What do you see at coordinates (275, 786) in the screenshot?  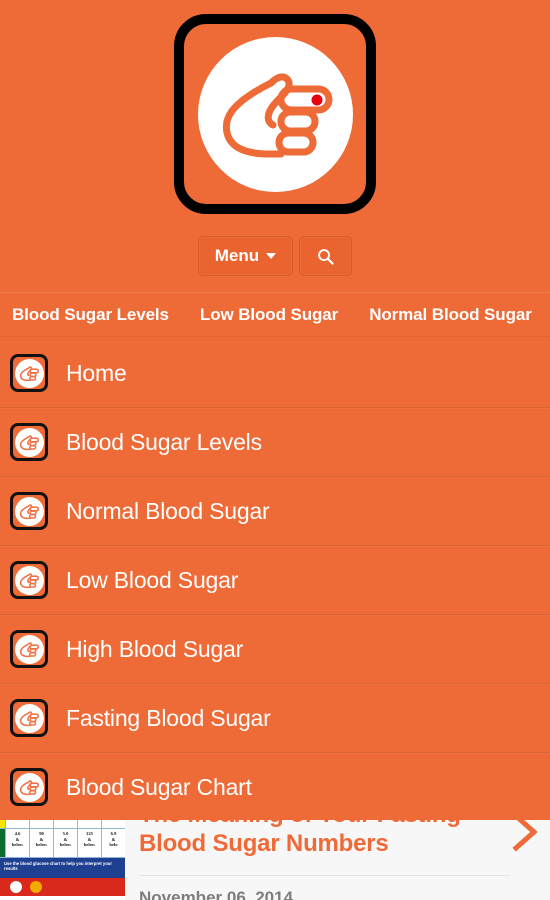 I see `menu-item-blood-sugar-chart: Blood Sugar Chart` at bounding box center [275, 786].